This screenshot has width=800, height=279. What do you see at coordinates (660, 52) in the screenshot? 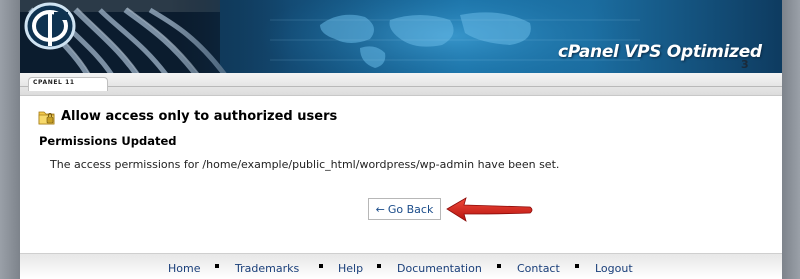
I see `product-wordmark: cPanel VPS Optimized` at bounding box center [660, 52].